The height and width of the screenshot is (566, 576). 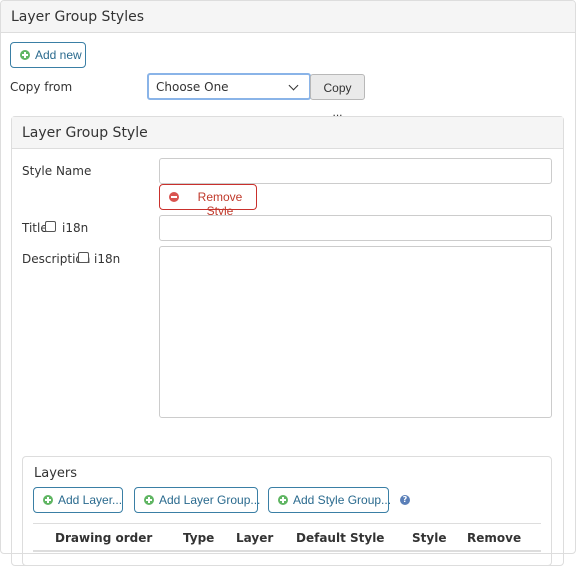 I want to click on panel-title: Layer Group Styles, so click(x=78, y=17).